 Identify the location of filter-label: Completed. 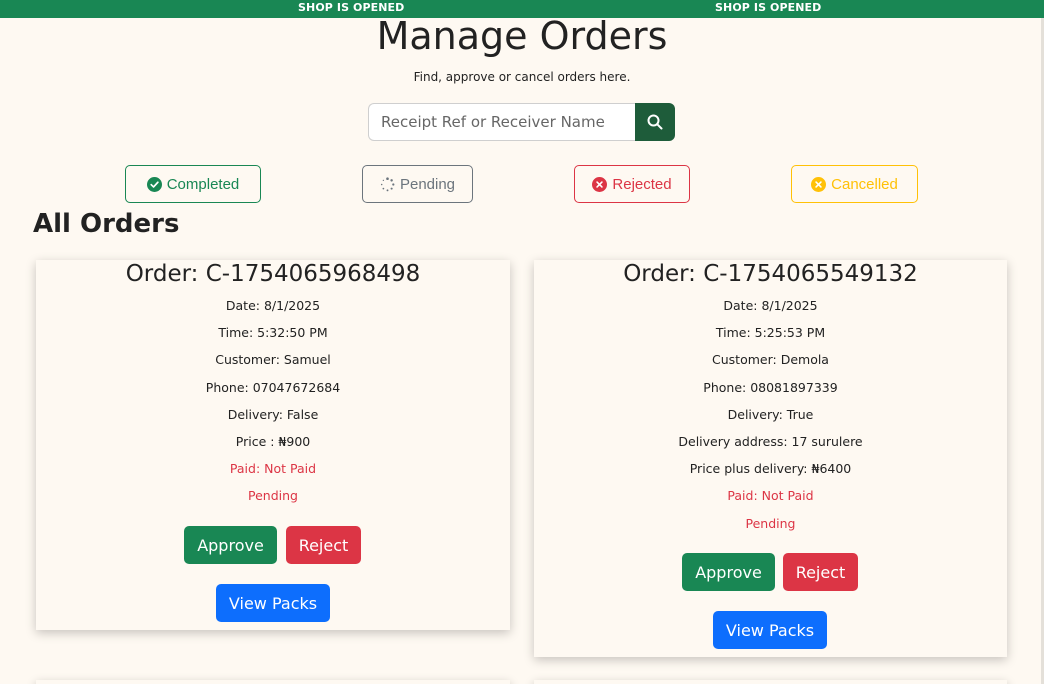
(203, 184).